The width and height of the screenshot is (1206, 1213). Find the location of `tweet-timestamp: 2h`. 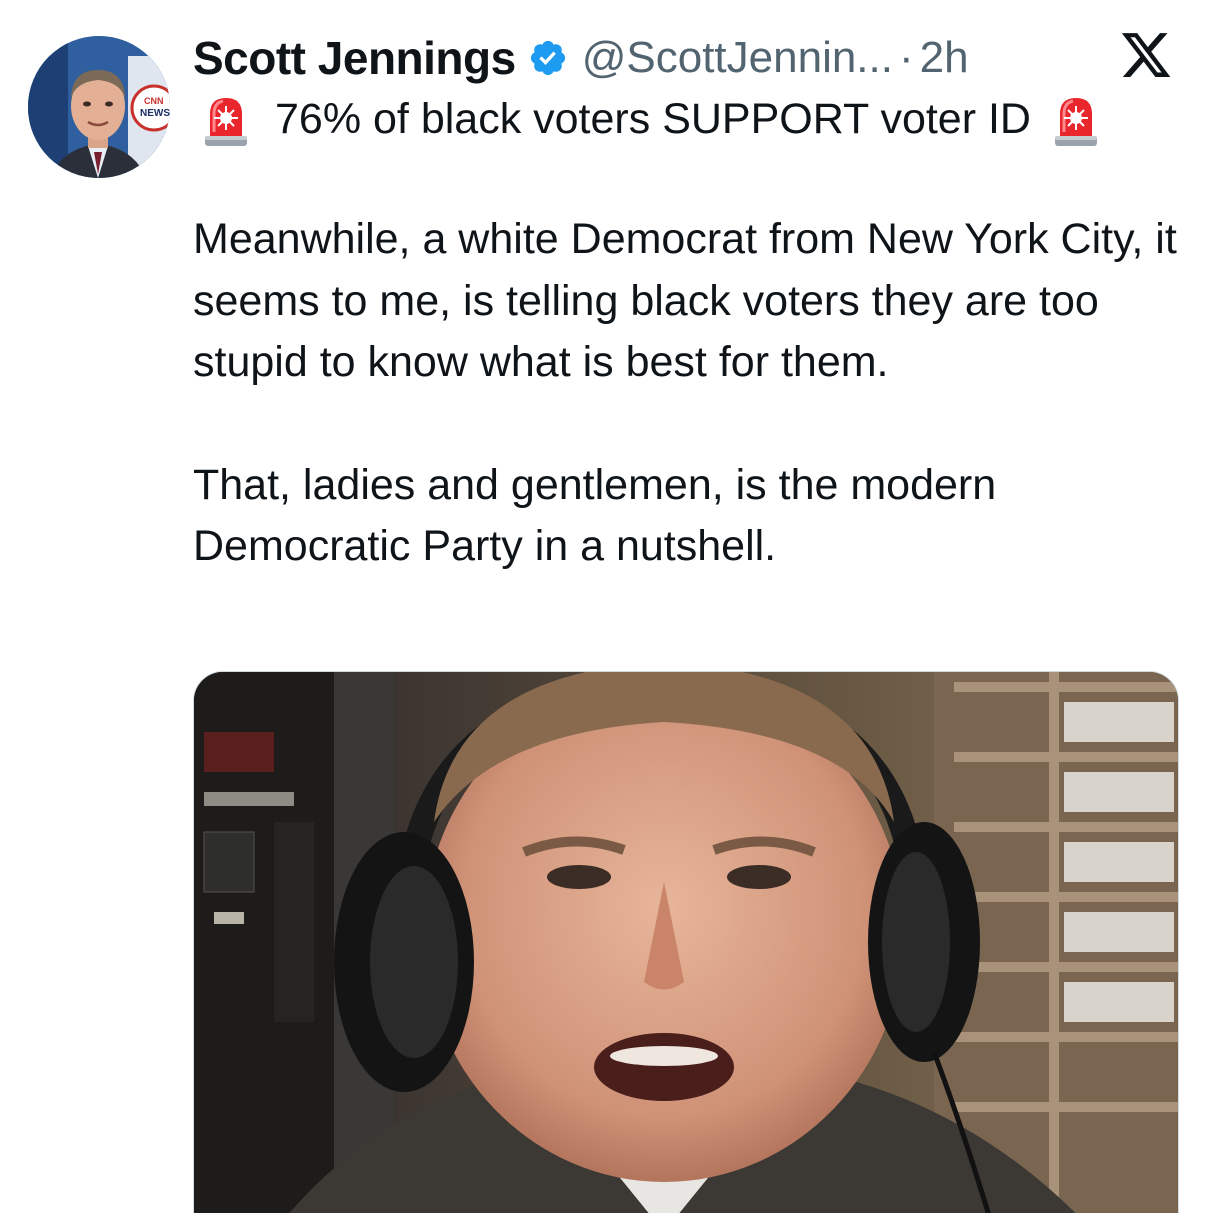

tweet-timestamp: 2h is located at coordinates (944, 58).